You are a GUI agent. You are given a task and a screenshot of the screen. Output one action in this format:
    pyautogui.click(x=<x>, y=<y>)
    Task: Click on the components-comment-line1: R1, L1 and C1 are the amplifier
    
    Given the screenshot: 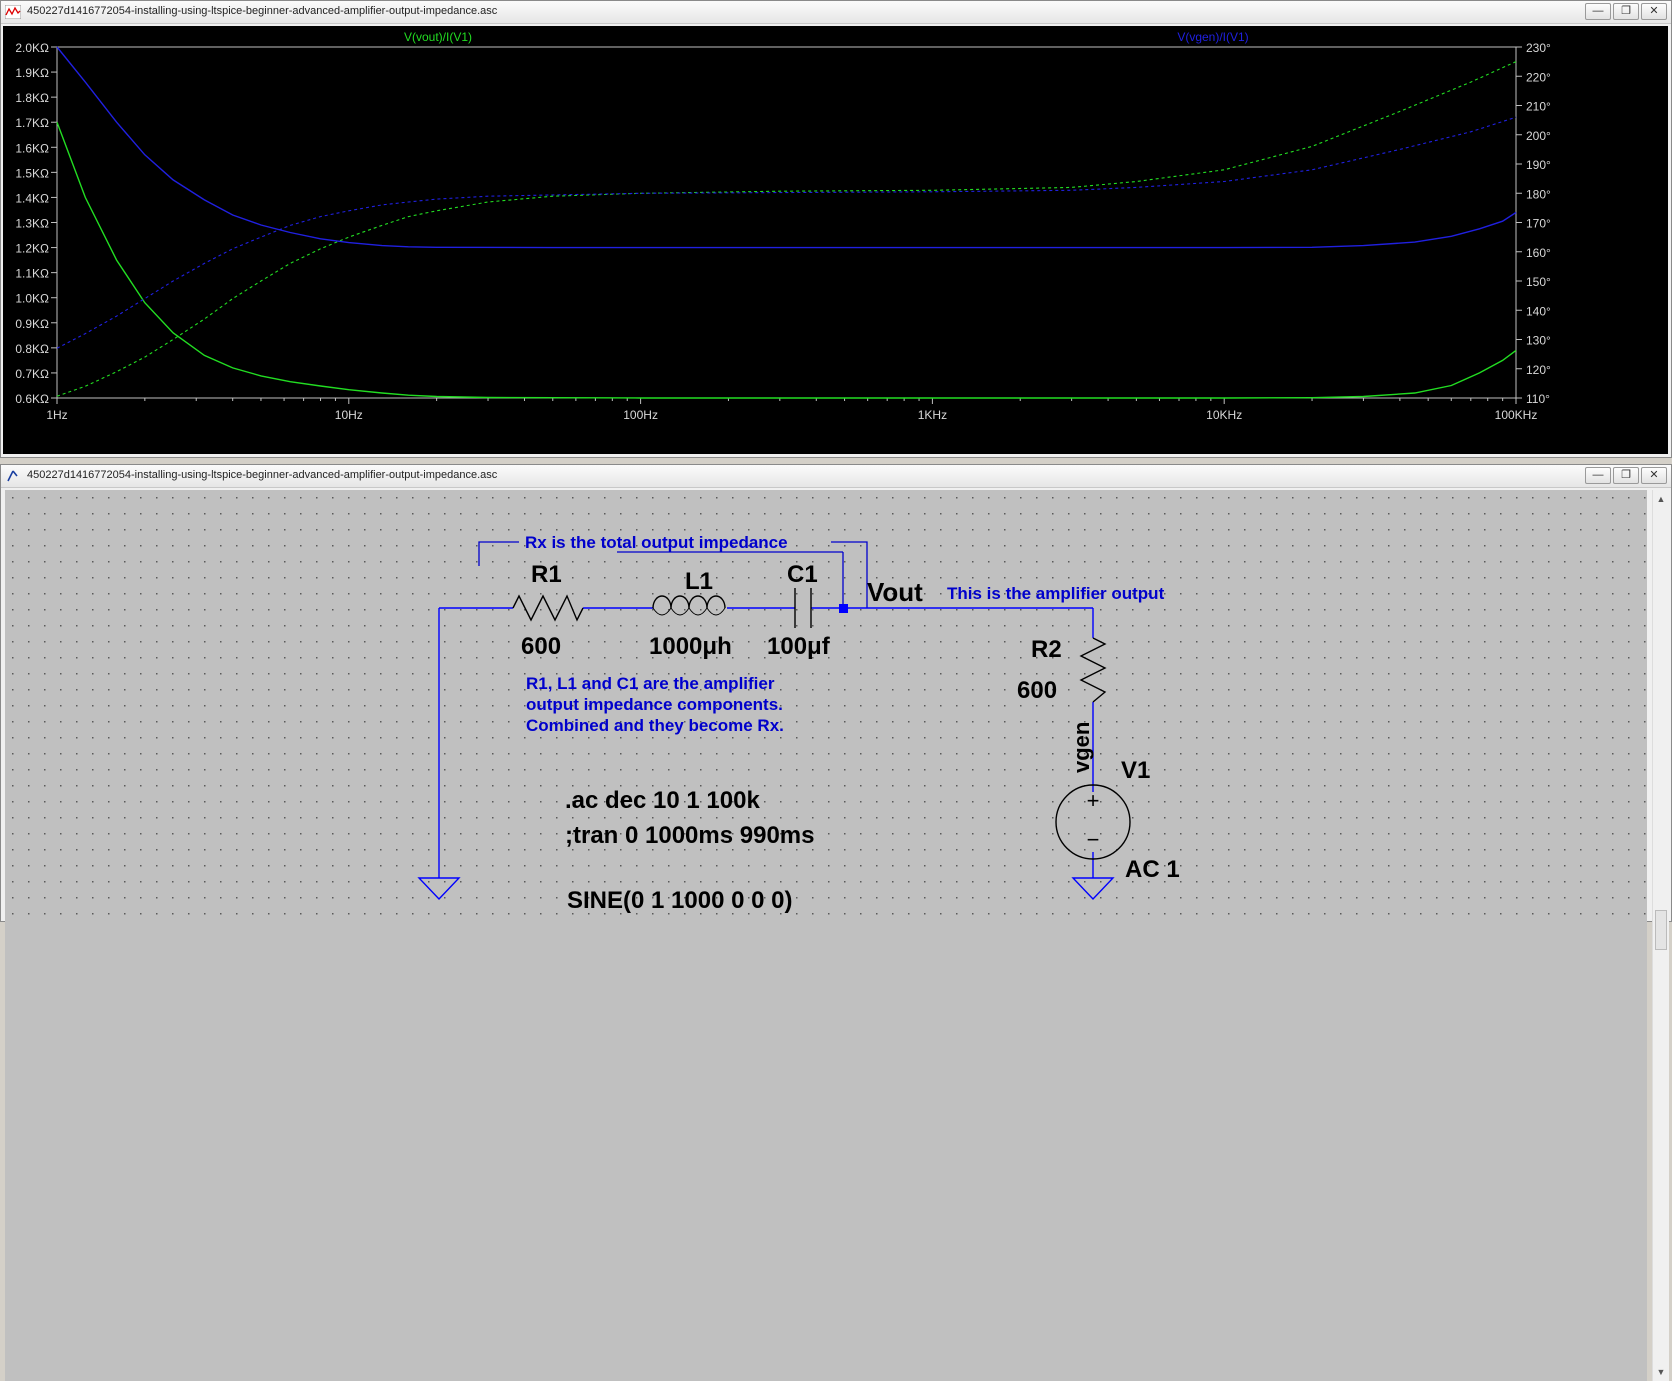 What is the action you would take?
    pyautogui.click(x=650, y=683)
    